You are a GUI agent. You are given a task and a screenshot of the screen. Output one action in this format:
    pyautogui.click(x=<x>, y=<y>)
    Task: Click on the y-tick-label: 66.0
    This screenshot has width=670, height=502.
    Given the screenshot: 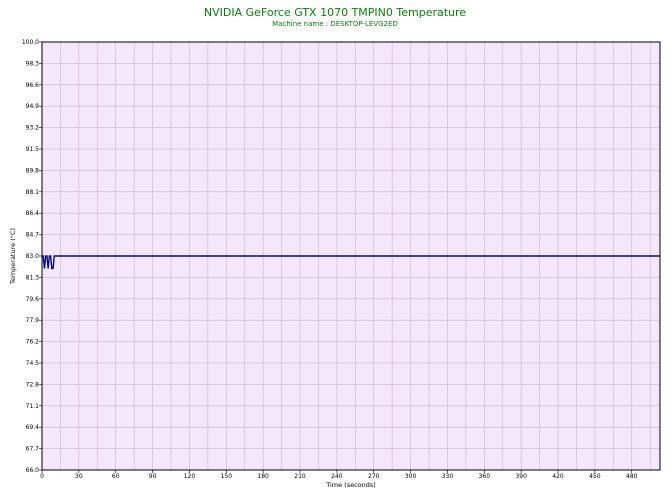 What is the action you would take?
    pyautogui.click(x=33, y=470)
    